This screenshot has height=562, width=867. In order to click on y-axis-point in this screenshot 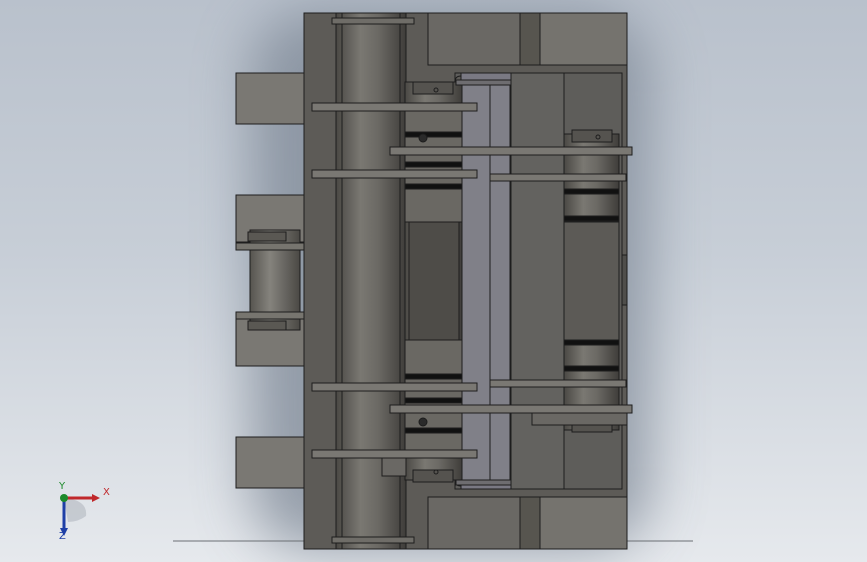, I will do `click(64, 498)`.